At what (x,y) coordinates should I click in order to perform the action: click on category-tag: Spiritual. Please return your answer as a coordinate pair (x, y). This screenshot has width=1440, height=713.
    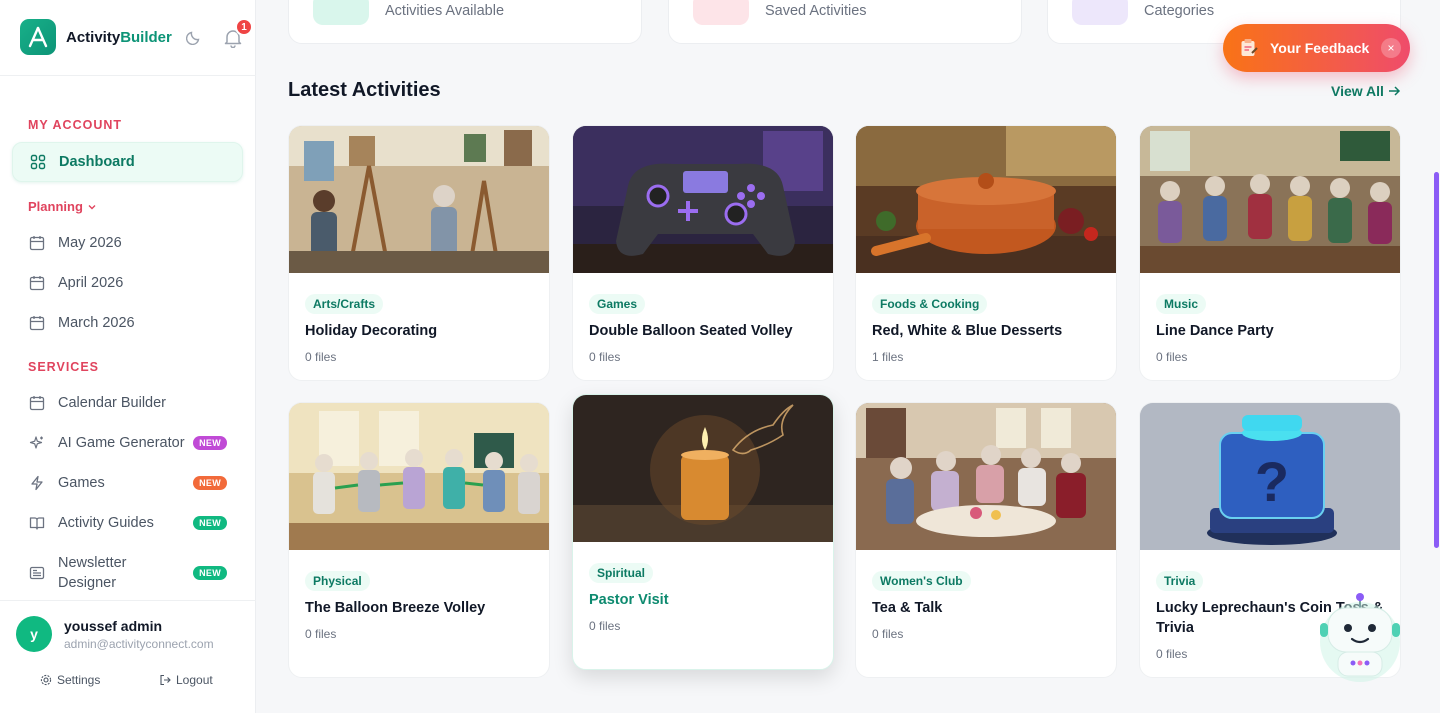
    Looking at the image, I should click on (621, 573).